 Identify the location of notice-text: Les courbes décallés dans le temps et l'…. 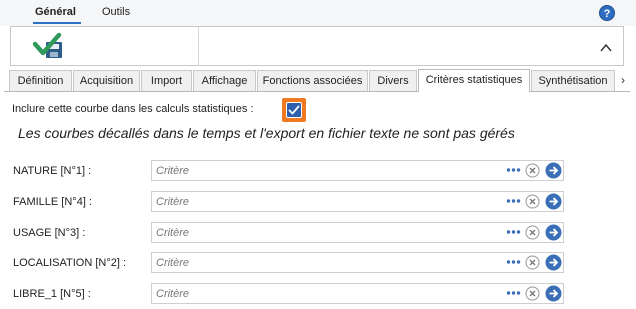
(266, 133).